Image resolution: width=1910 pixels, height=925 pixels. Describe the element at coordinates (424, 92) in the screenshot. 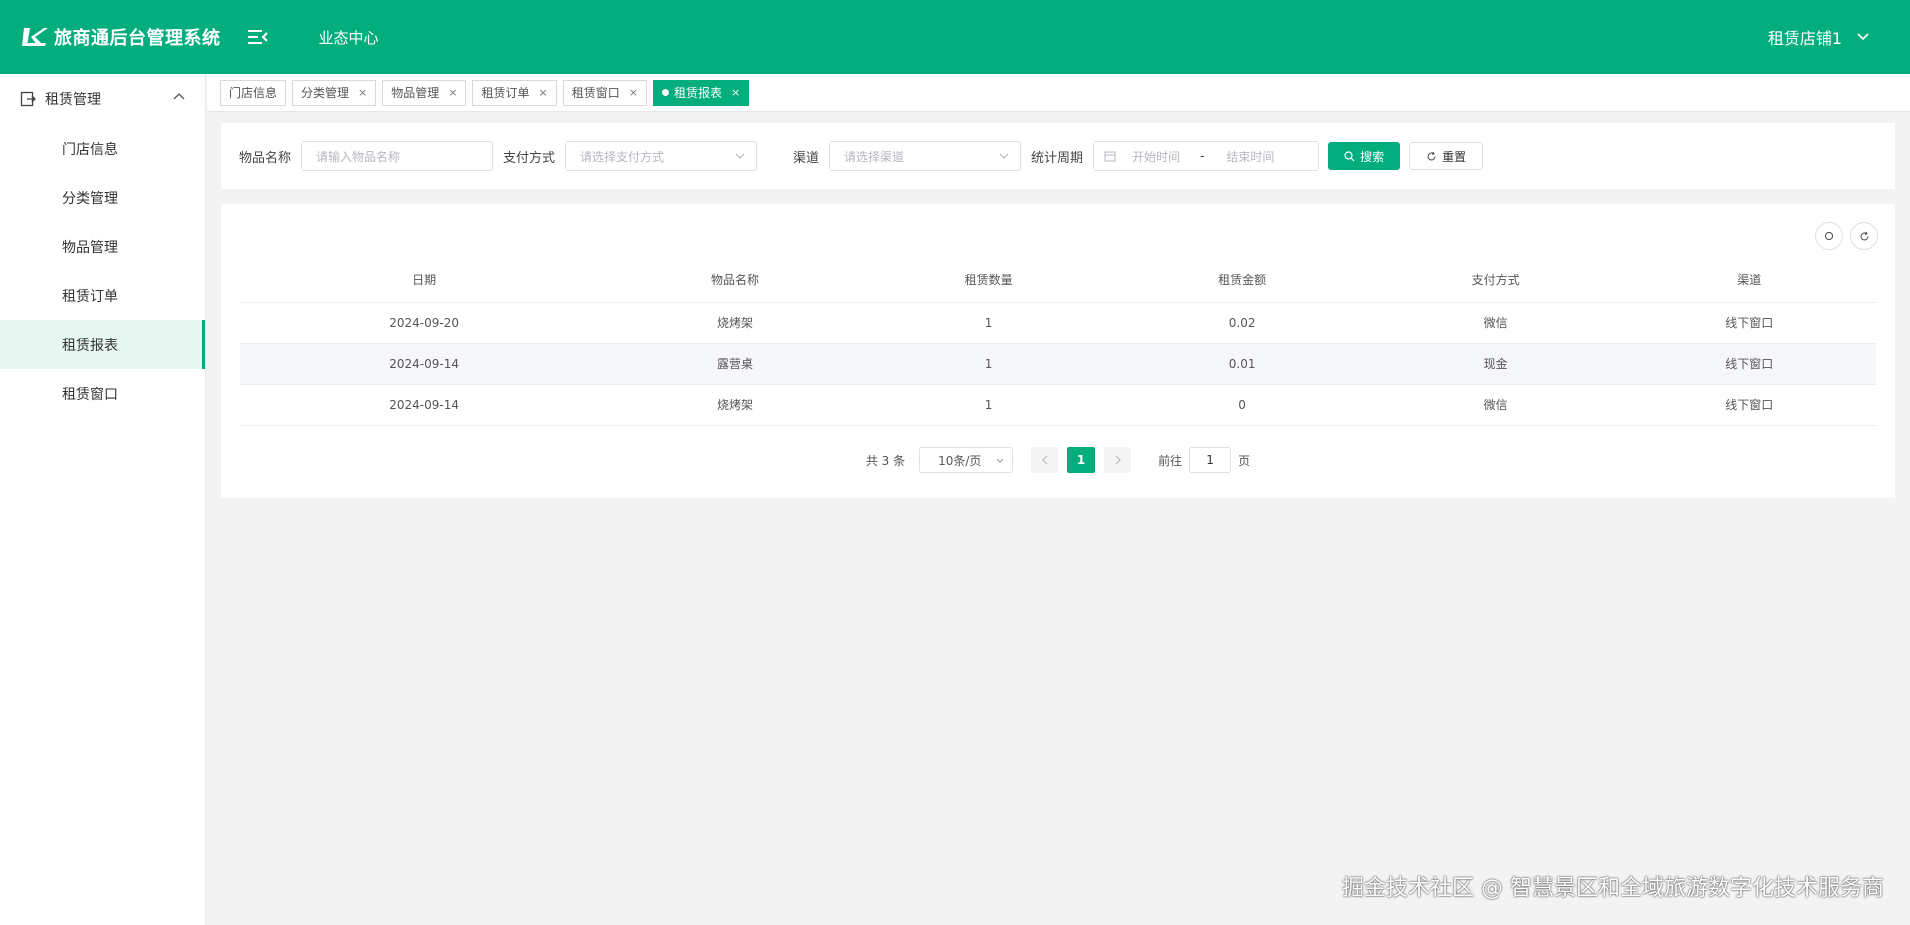

I see `tab-goods: 物品管理 ×` at that location.